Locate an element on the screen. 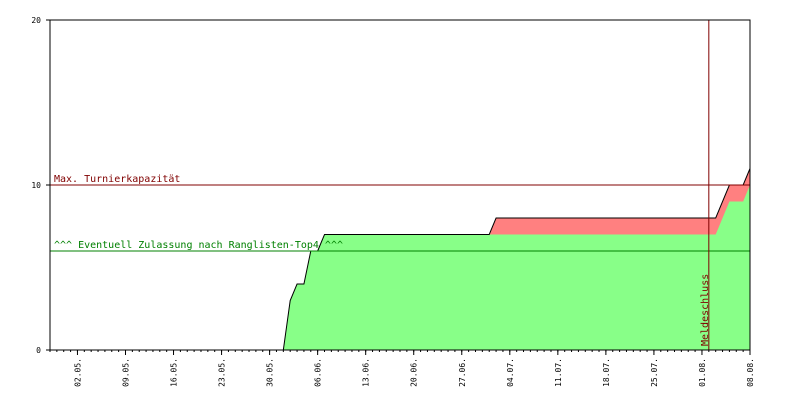 This screenshot has width=800, height=400. deadline-label: Meldeschluss is located at coordinates (705, 310).